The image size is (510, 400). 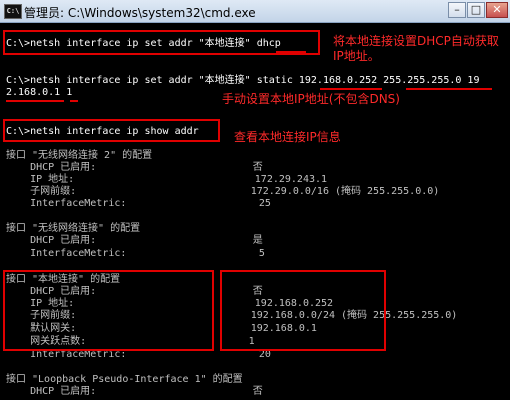 What do you see at coordinates (351, 89) in the screenshot?
I see `underline-ip` at bounding box center [351, 89].